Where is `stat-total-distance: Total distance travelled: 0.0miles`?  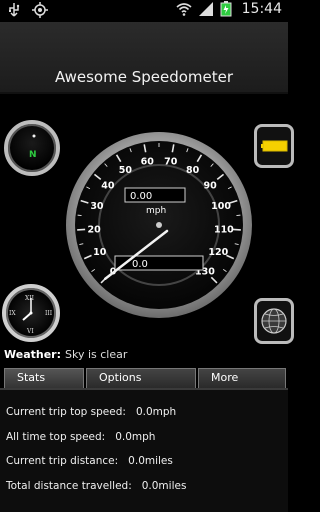 stat-total-distance: Total distance travelled: 0.0miles is located at coordinates (96, 486).